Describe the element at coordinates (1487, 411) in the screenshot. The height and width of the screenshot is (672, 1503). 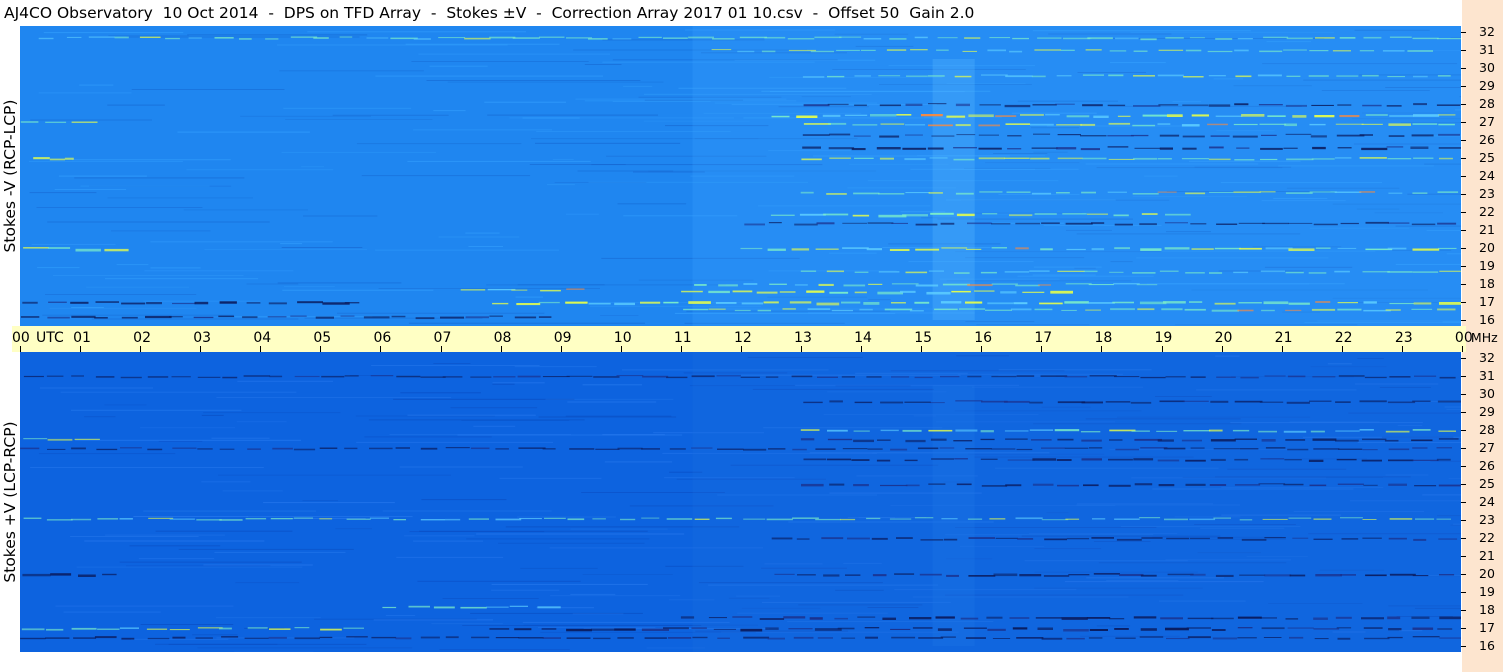
I see `freq-tick-label: 29` at that location.